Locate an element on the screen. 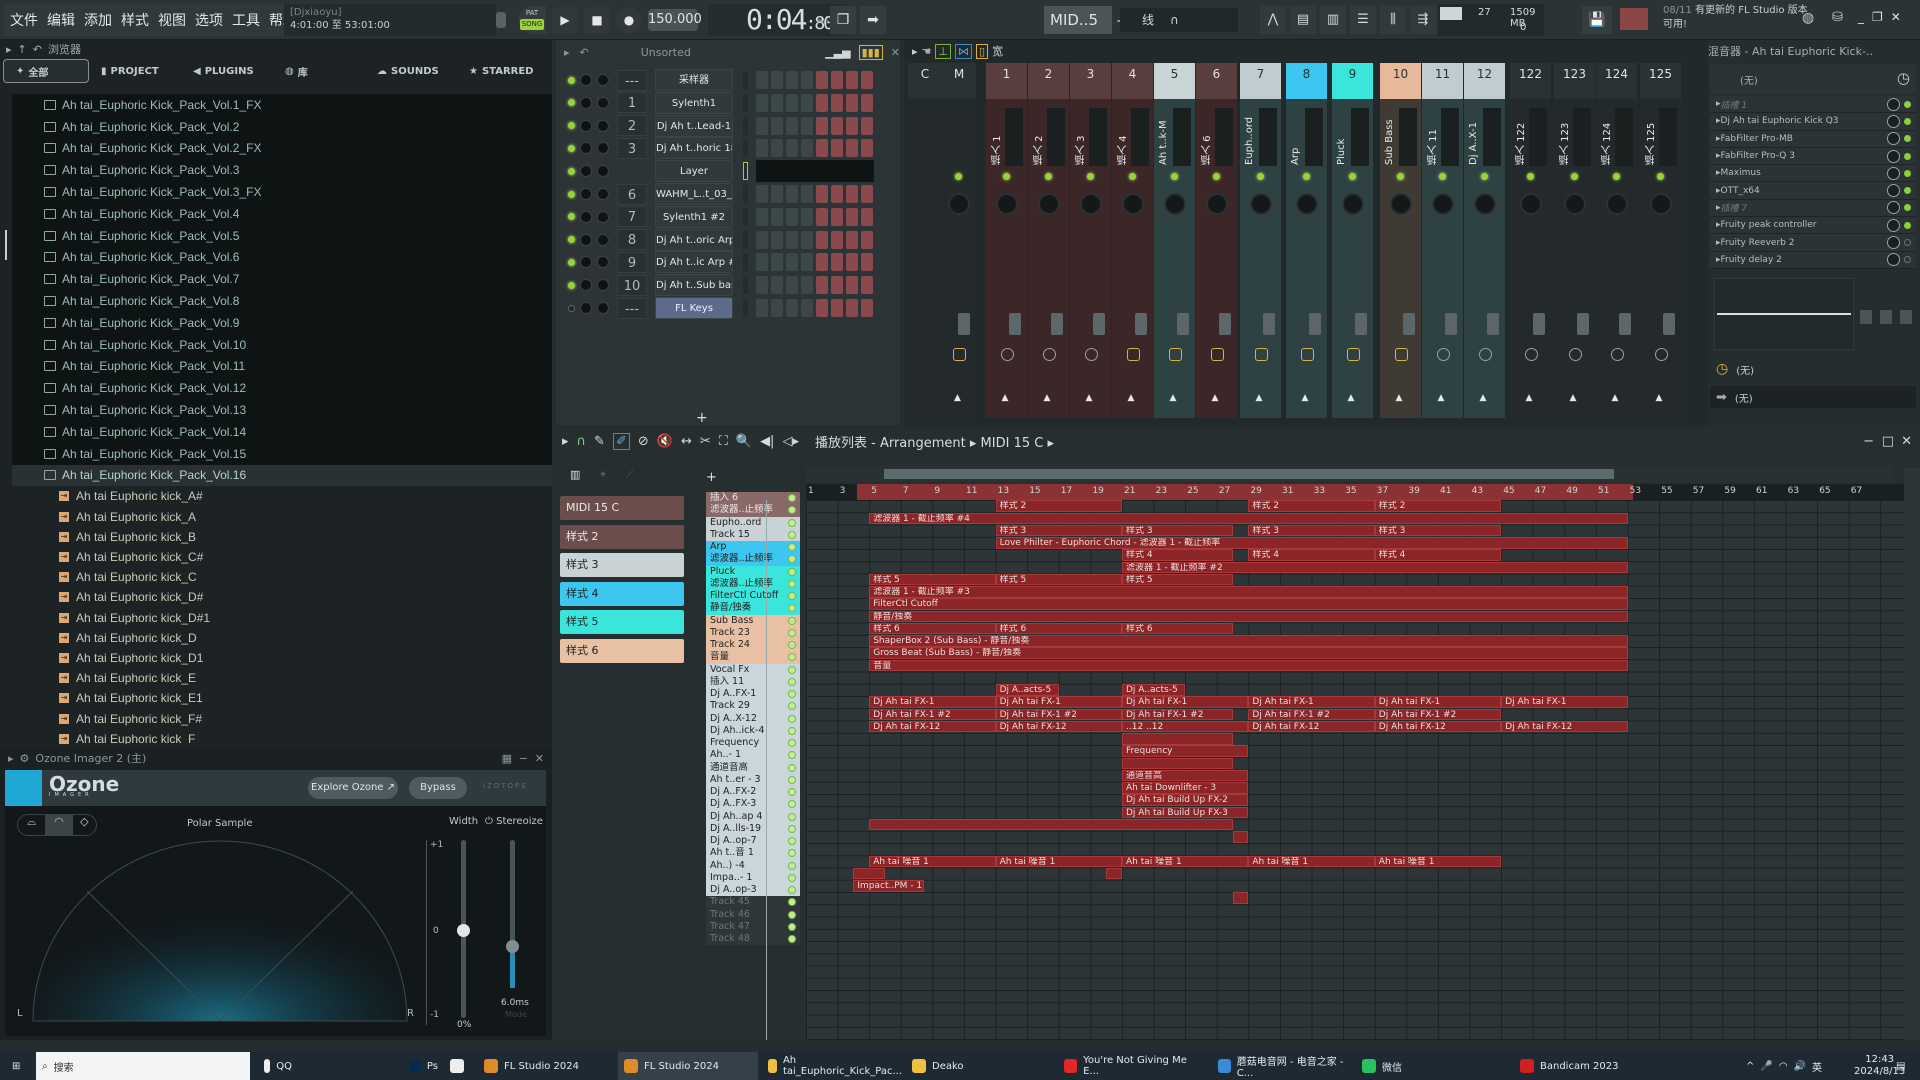  mixer-track-number: 7 is located at coordinates (632, 217).